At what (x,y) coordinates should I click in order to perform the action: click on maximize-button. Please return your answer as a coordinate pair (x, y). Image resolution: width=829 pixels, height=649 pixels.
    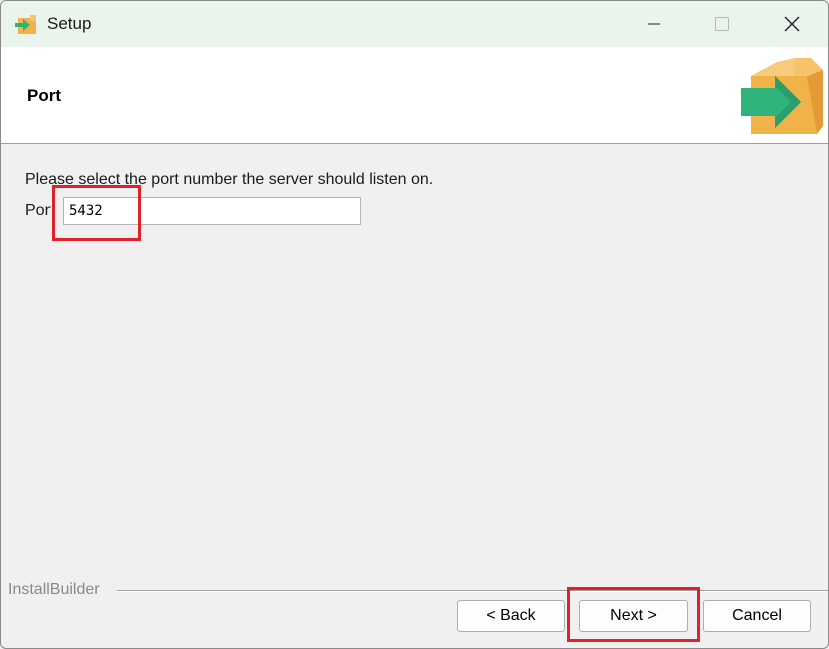
    Looking at the image, I should click on (722, 24).